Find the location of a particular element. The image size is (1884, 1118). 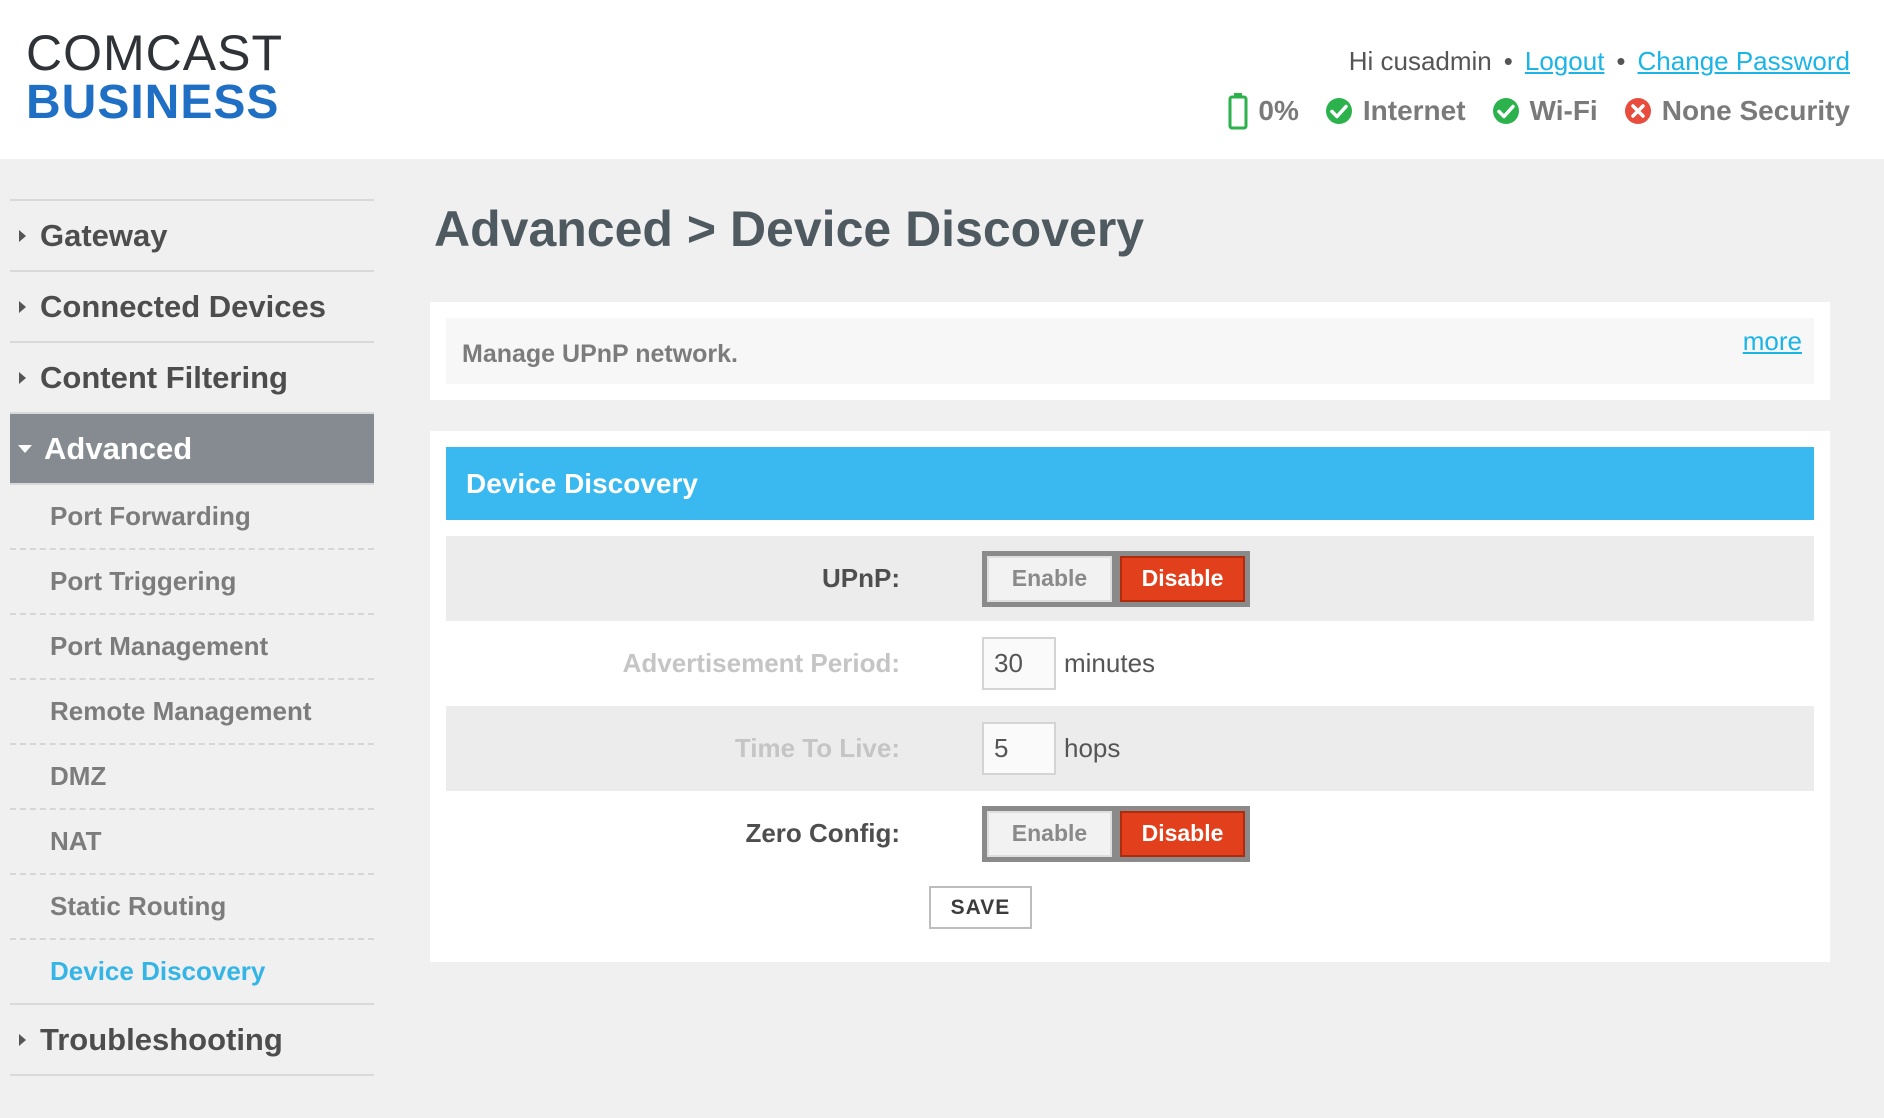

zero-config-toggle: Enable Disable is located at coordinates (1116, 833).